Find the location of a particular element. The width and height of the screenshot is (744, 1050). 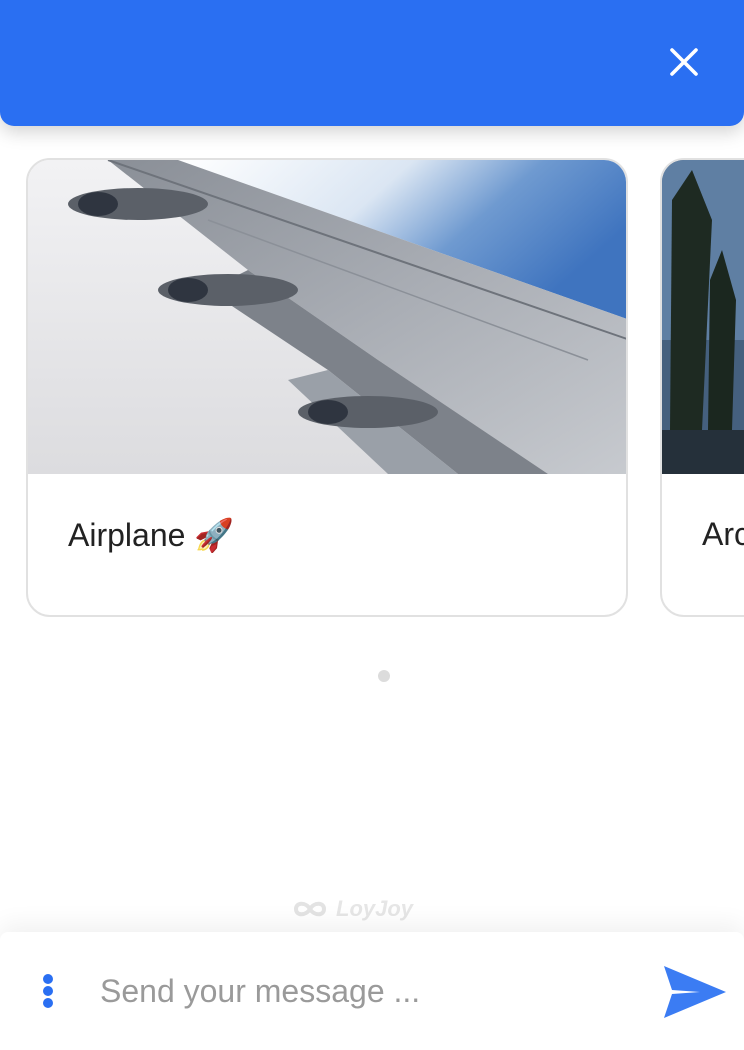

close-button is located at coordinates (684, 62).